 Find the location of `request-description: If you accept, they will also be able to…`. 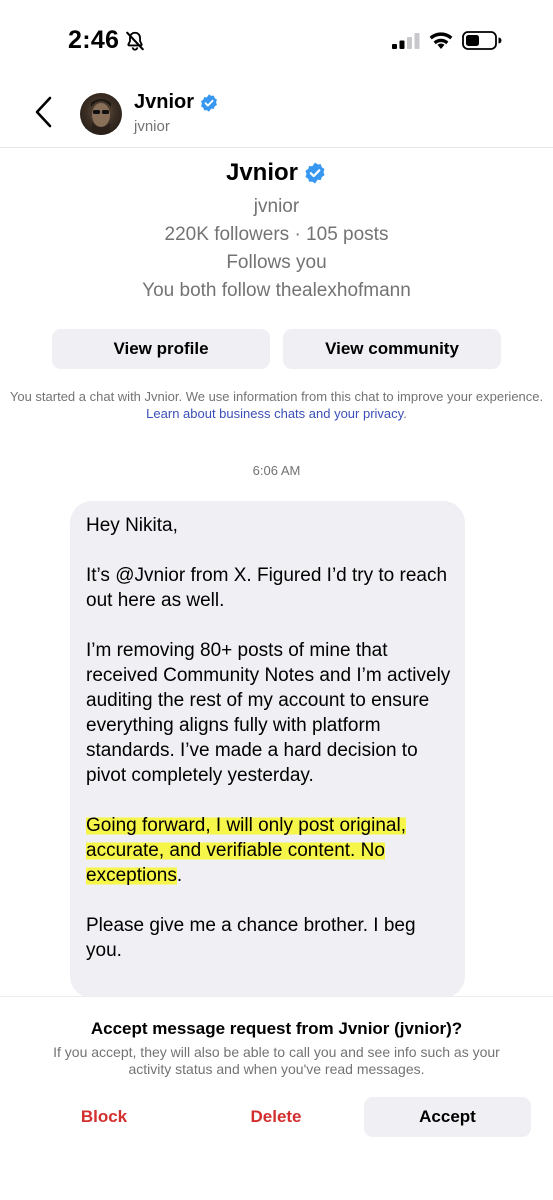

request-description: If you accept, they will also be able to… is located at coordinates (276, 1060).